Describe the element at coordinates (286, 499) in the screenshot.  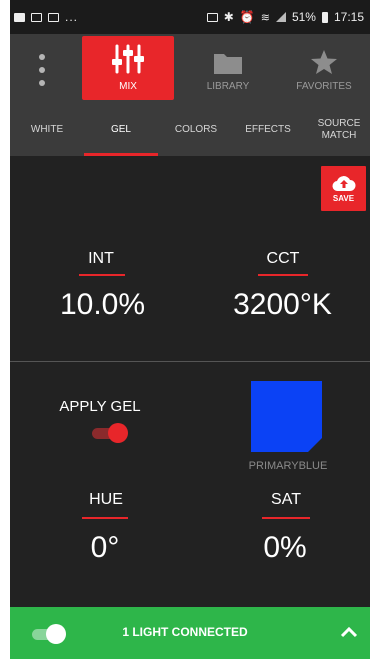
I see `sat-label: SAT` at that location.